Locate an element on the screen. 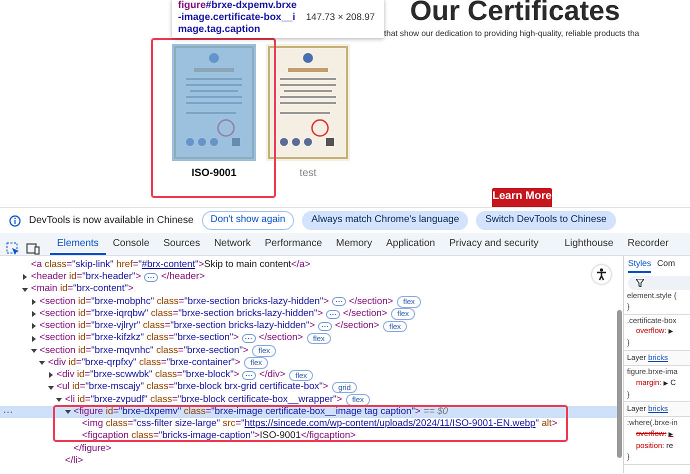 This screenshot has height=474, width=690. devtools-tab: Memory is located at coordinates (354, 244).